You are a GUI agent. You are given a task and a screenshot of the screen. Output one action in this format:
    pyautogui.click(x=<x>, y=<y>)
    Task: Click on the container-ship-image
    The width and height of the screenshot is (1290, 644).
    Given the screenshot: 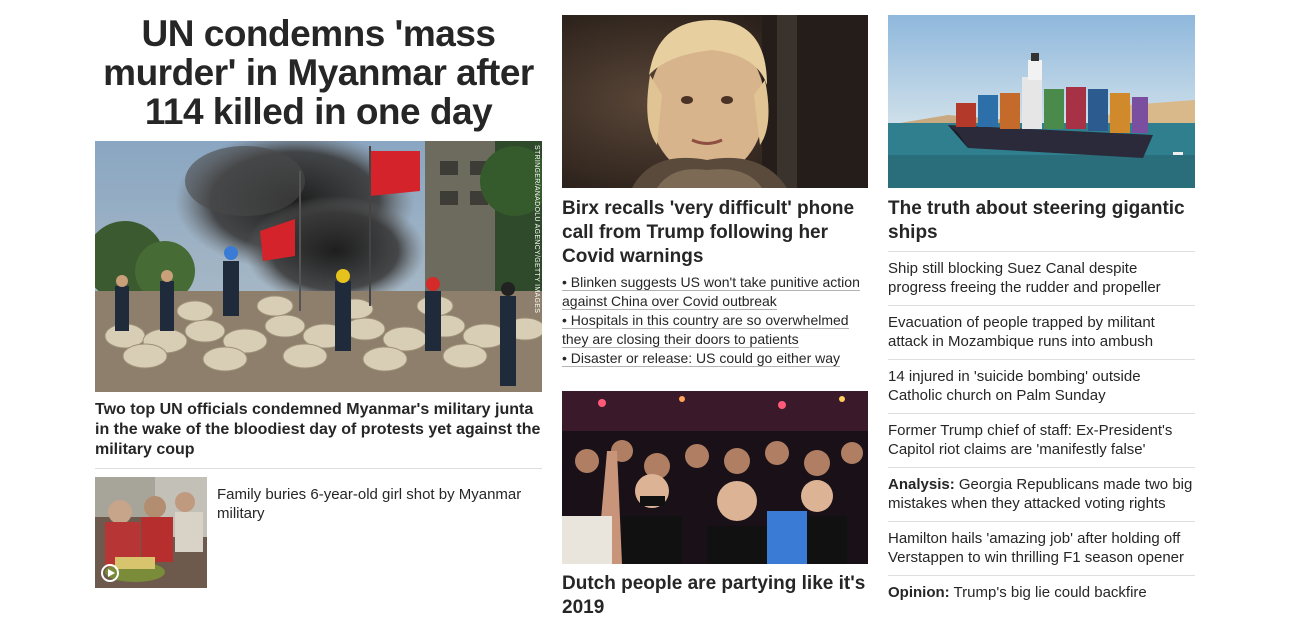 What is the action you would take?
    pyautogui.click(x=1041, y=101)
    